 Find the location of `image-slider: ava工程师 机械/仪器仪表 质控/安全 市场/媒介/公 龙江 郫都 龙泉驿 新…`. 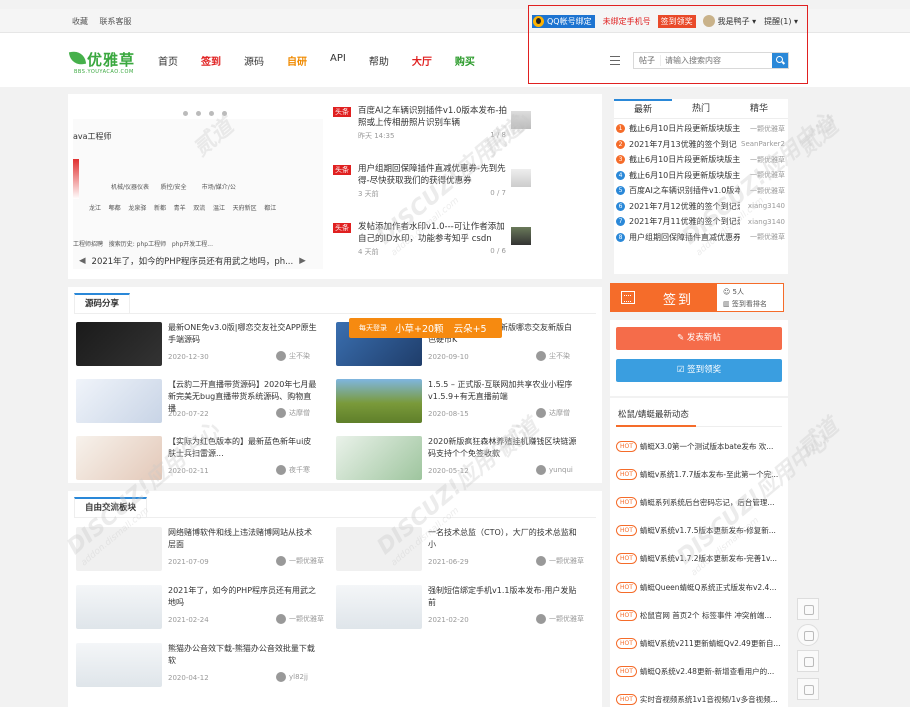

image-slider: ava工程师 机械/仪器仪表 质控/安全 市场/媒介/公 龙江 郫都 龙泉驿 新… is located at coordinates (198, 184).